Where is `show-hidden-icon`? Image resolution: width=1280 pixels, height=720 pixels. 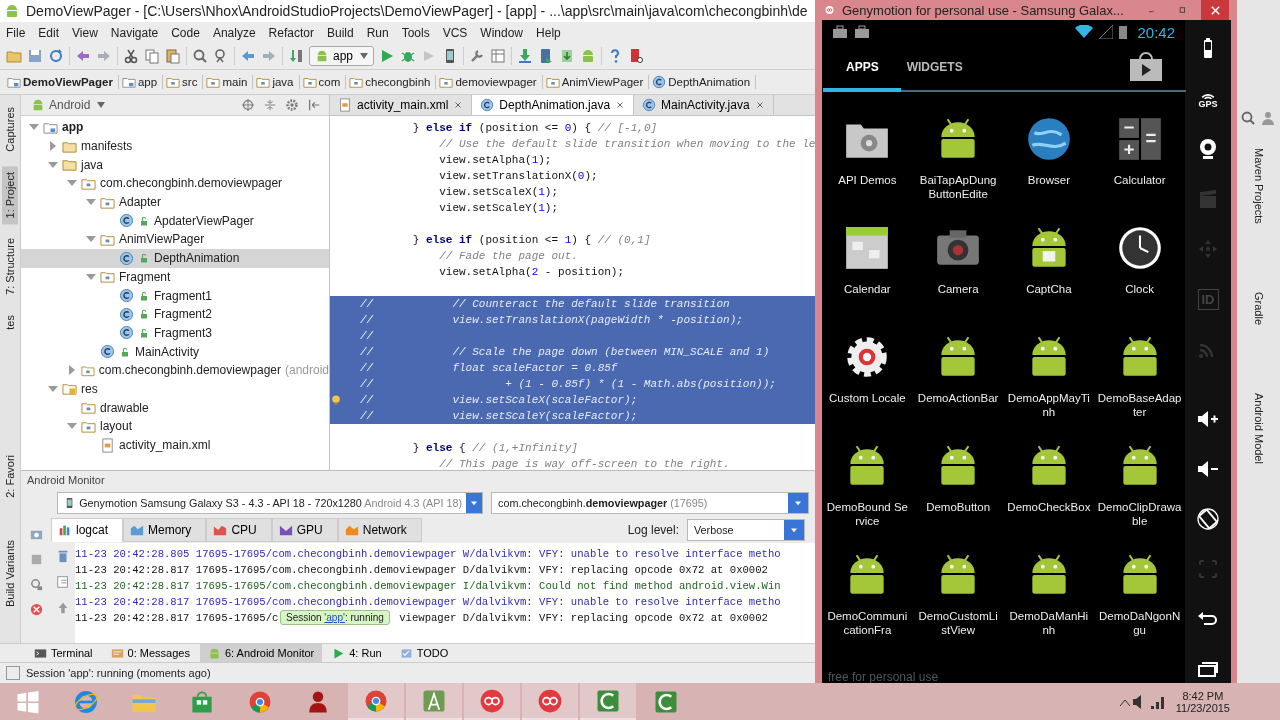 show-hidden-icon is located at coordinates (1124, 701).